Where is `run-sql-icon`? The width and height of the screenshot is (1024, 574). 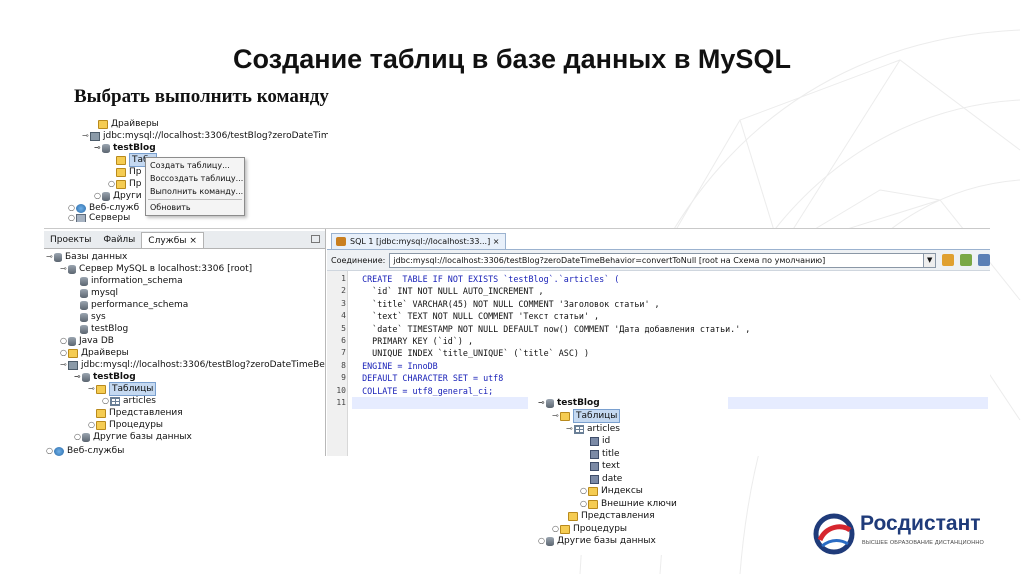
run-sql-icon is located at coordinates (948, 260).